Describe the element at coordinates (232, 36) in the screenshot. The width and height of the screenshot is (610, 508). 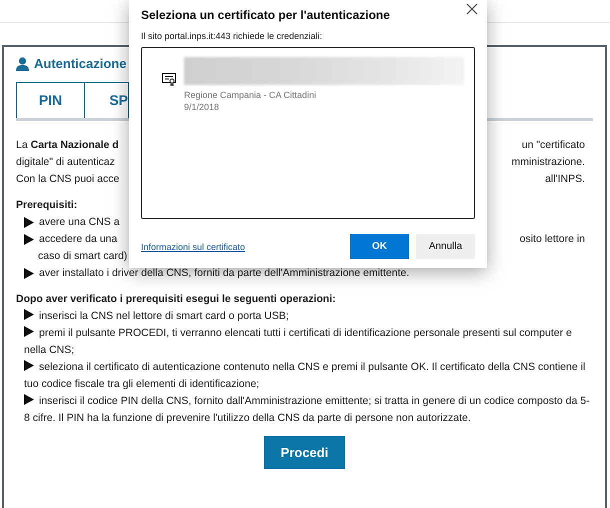
I see `dialog-subtitle: Il sito portal.inps.it:443 richiede le credenziali:` at that location.